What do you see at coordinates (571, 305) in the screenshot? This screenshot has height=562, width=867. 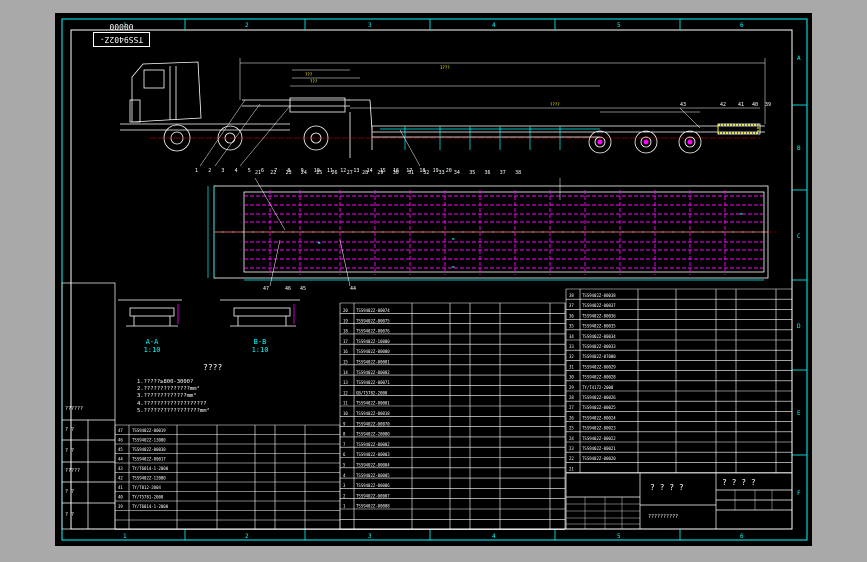 I see `parts-row-number: 37` at bounding box center [571, 305].